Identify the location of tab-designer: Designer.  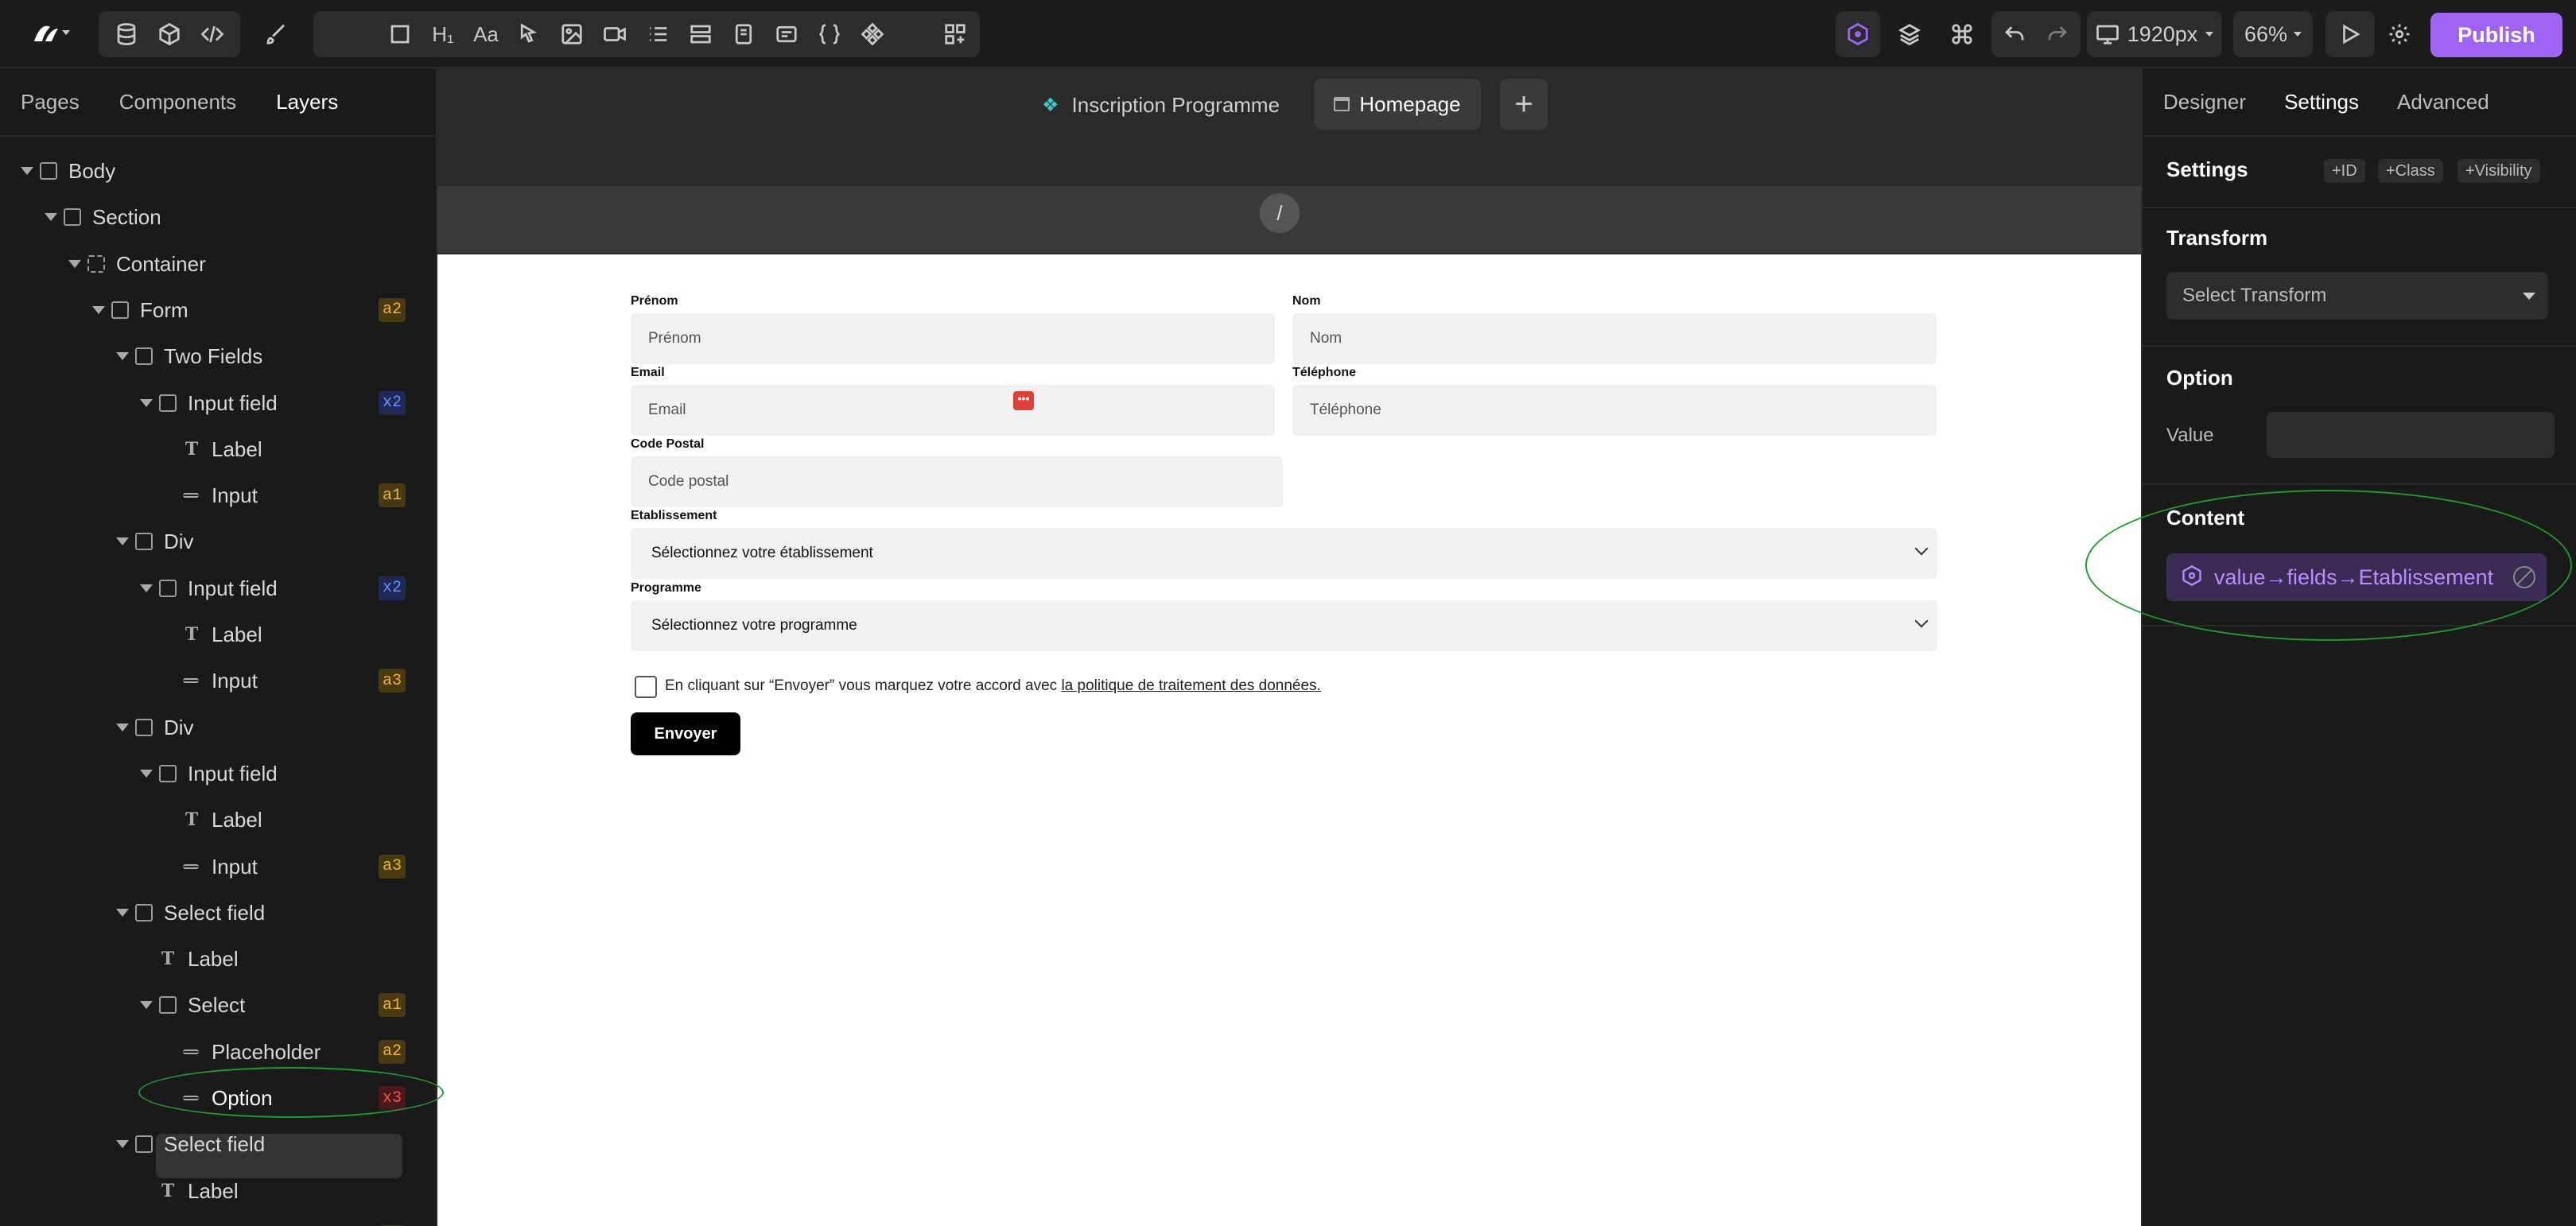
(2204, 102).